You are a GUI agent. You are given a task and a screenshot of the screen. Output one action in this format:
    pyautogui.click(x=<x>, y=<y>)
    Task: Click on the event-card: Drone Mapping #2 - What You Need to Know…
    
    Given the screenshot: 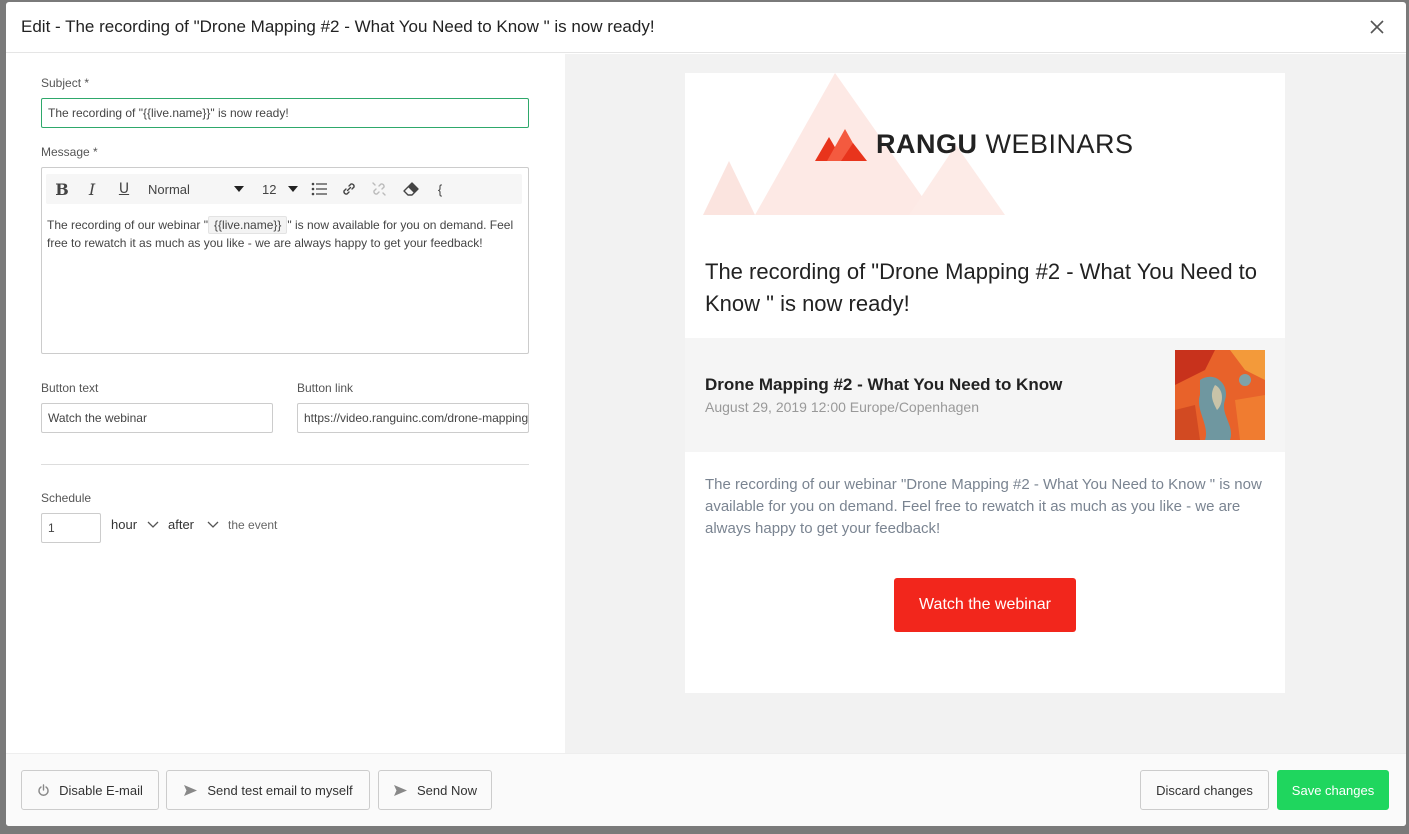 What is the action you would take?
    pyautogui.click(x=985, y=395)
    